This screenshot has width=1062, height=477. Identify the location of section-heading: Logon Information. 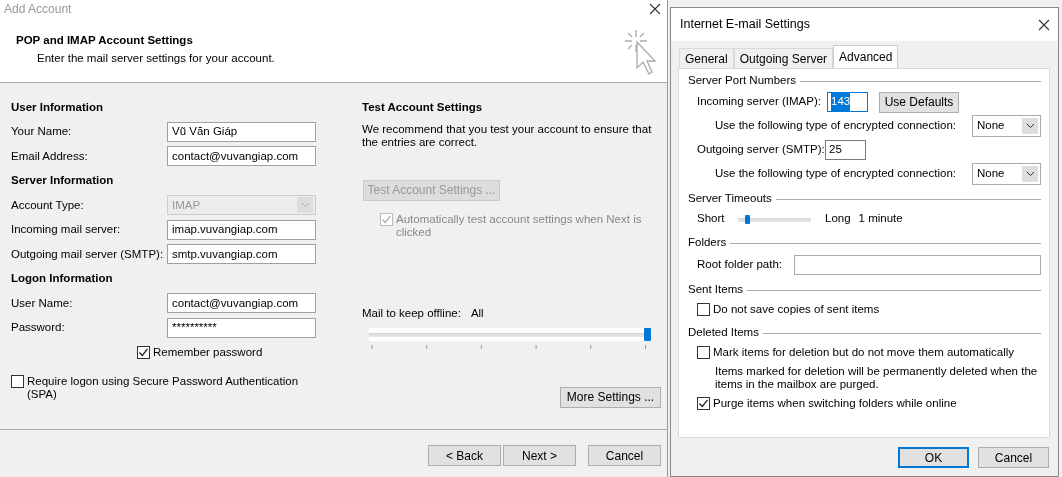
(62, 279).